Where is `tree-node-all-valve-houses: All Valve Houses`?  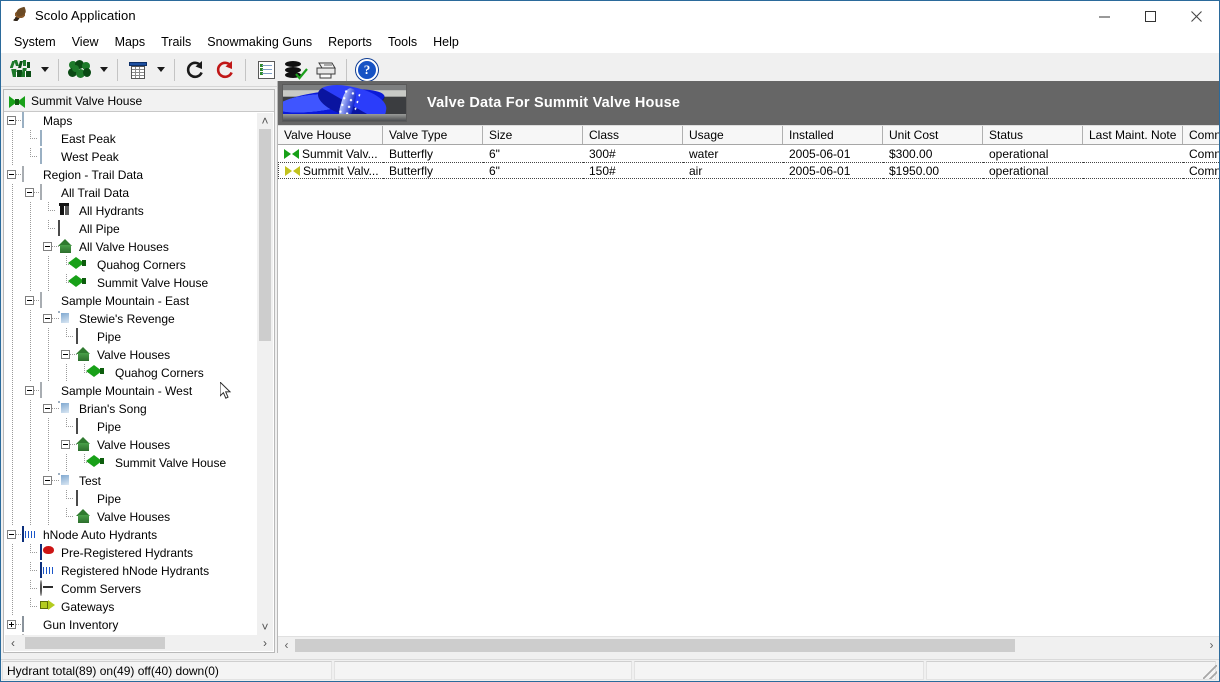 tree-node-all-valve-houses: All Valve Houses is located at coordinates (139, 247).